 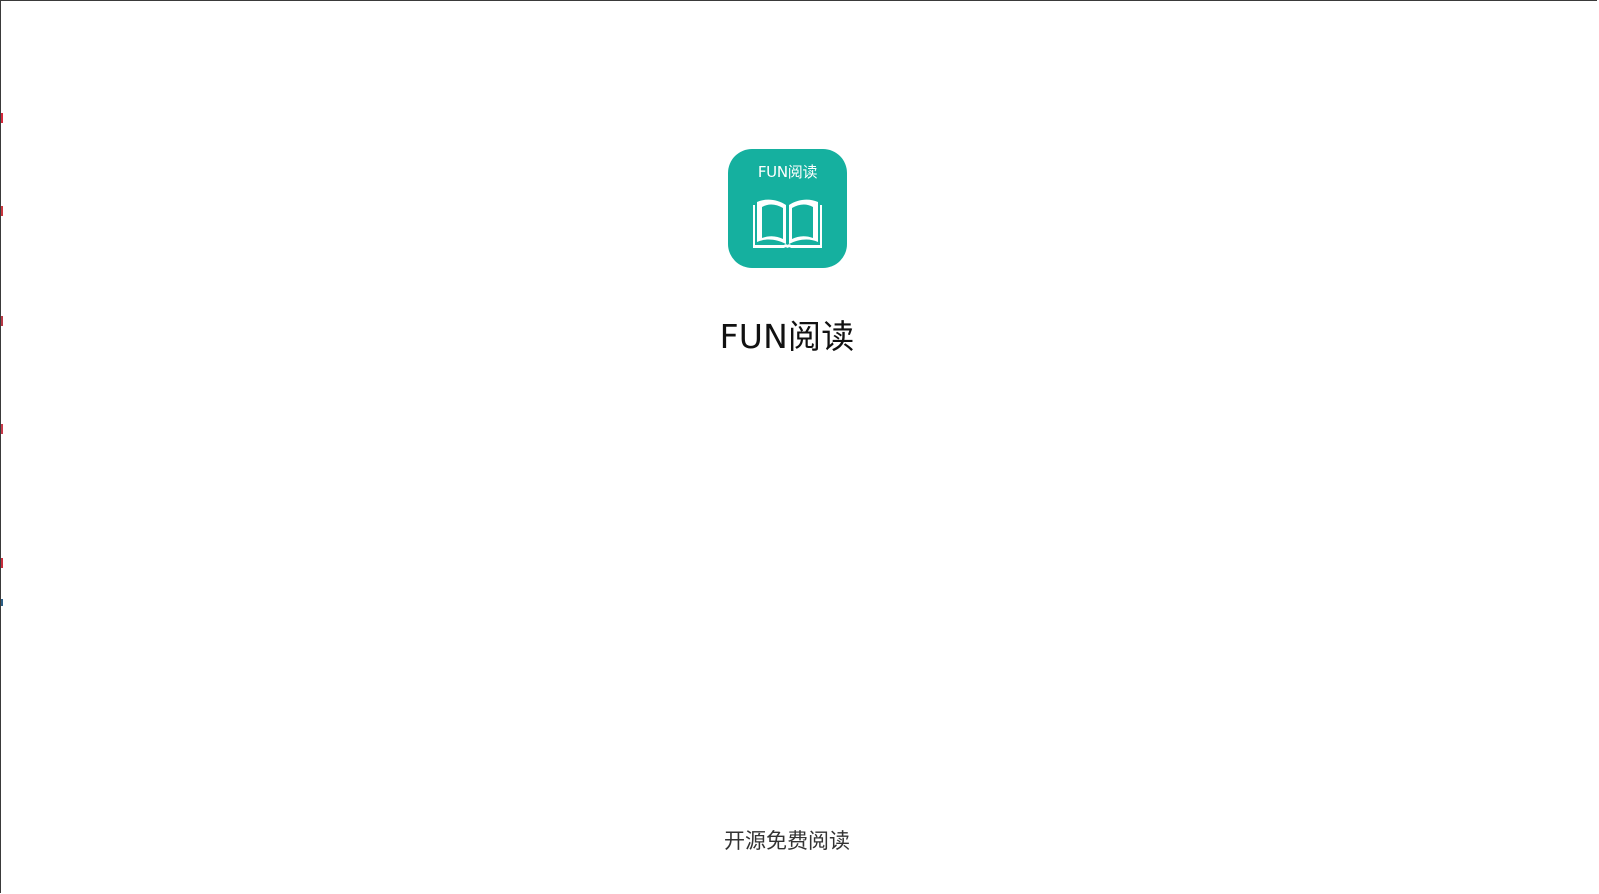 What do you see at coordinates (787, 223) in the screenshot?
I see `open-book-icon` at bounding box center [787, 223].